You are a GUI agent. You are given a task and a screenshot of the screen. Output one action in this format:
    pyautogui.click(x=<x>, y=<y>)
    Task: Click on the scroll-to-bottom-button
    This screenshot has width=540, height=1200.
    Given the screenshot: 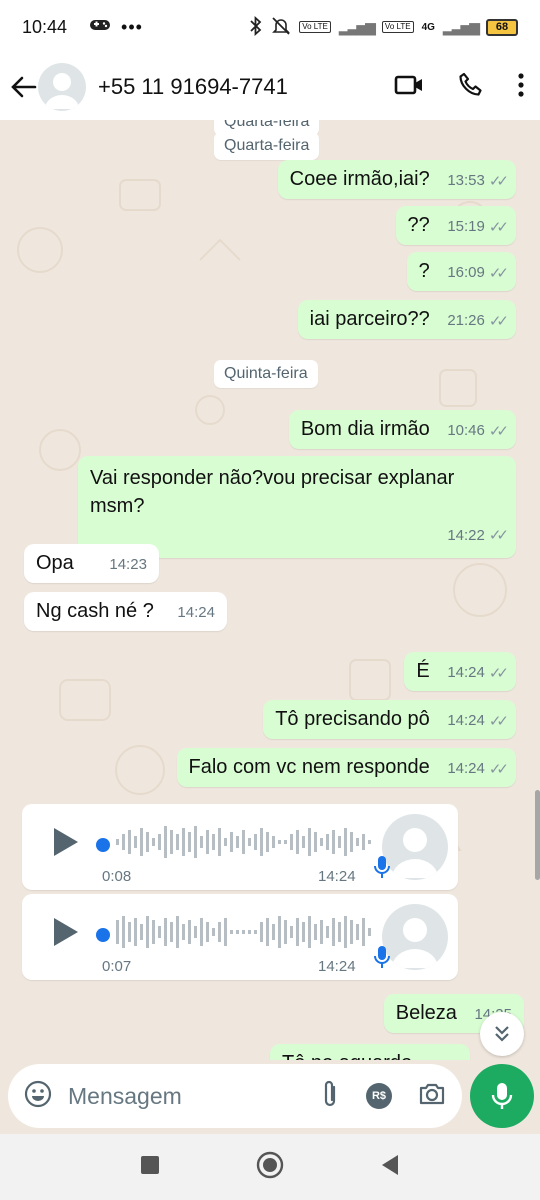 What is the action you would take?
    pyautogui.click(x=502, y=1034)
    